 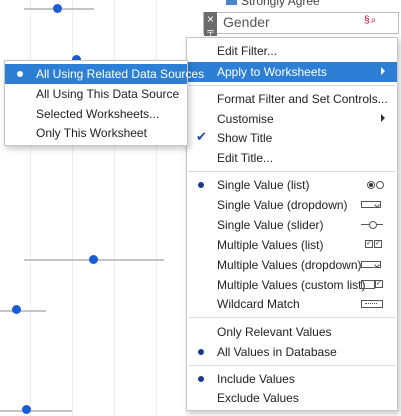 I want to click on menu-item-single-value-dropdown: Single Value (dropdown), so click(x=292, y=205).